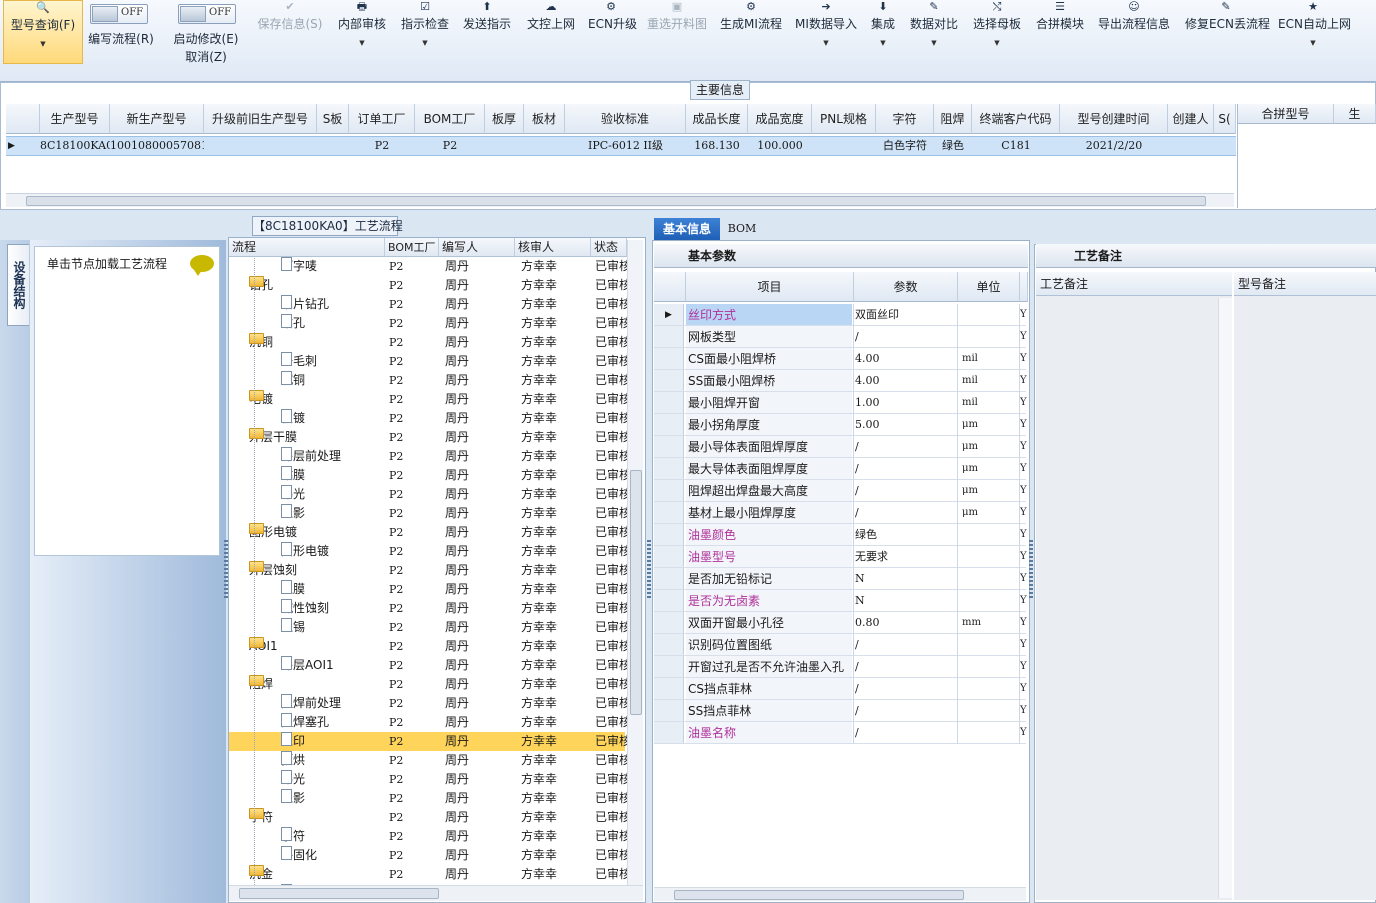 The width and height of the screenshot is (1376, 903). Describe the element at coordinates (742, 229) in the screenshot. I see `tab-bom: BOM` at that location.